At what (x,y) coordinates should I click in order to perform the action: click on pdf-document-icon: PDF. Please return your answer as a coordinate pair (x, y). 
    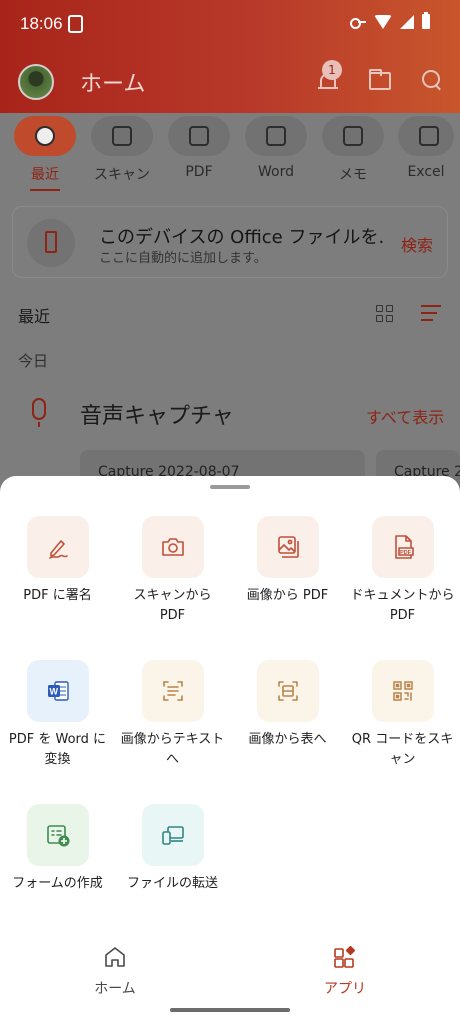
    Looking at the image, I should click on (404, 547).